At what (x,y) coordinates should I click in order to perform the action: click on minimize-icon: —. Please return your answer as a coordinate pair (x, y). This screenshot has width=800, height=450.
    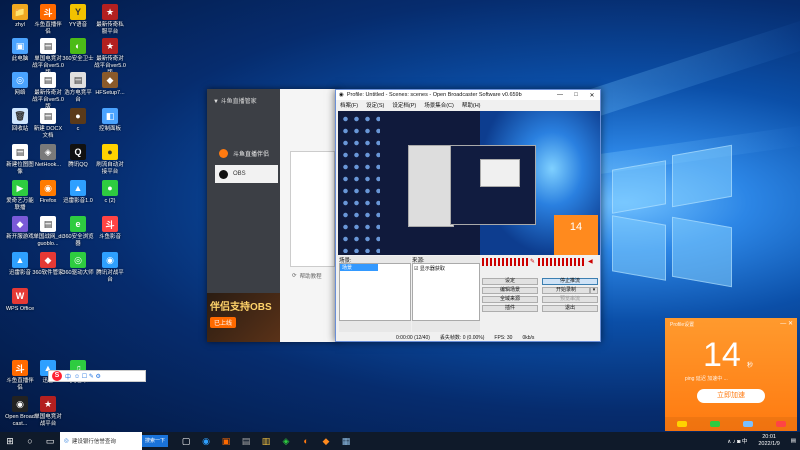
    Looking at the image, I should click on (560, 95).